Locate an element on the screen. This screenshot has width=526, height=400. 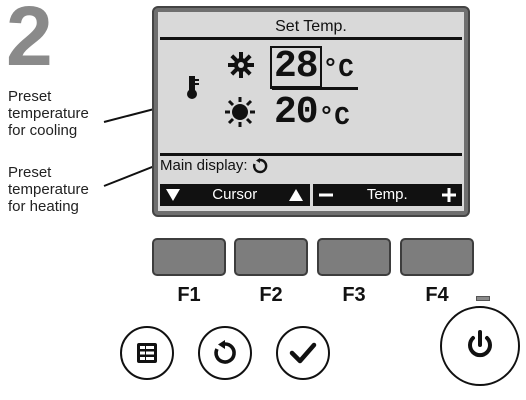
temp-softkeys: Temp. is located at coordinates (387, 195).